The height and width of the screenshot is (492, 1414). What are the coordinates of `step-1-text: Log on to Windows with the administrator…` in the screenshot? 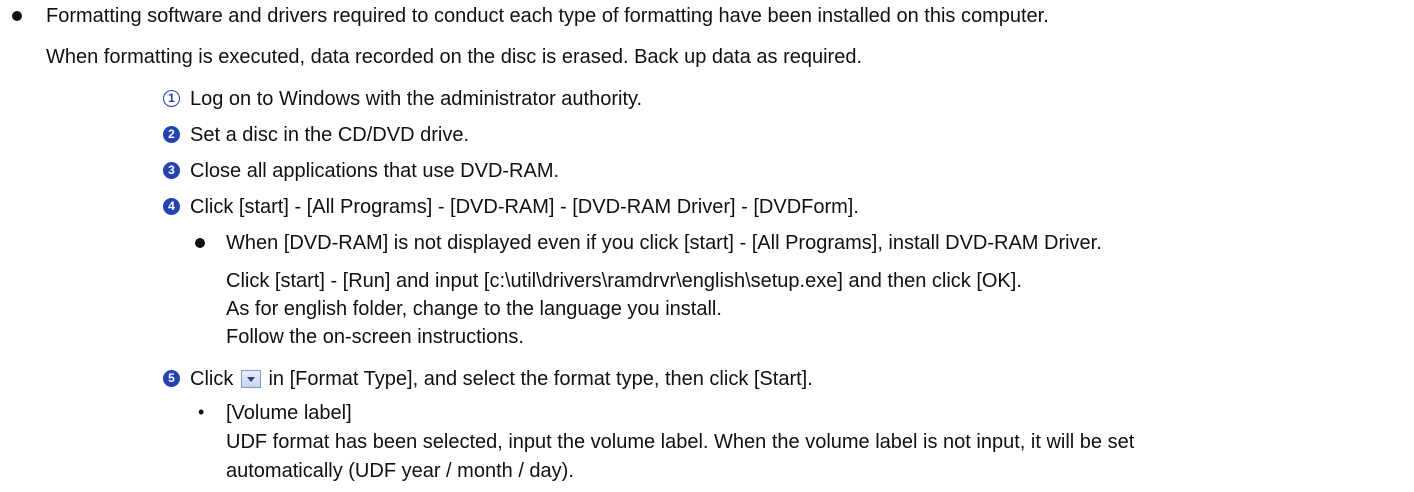 It's located at (416, 99).